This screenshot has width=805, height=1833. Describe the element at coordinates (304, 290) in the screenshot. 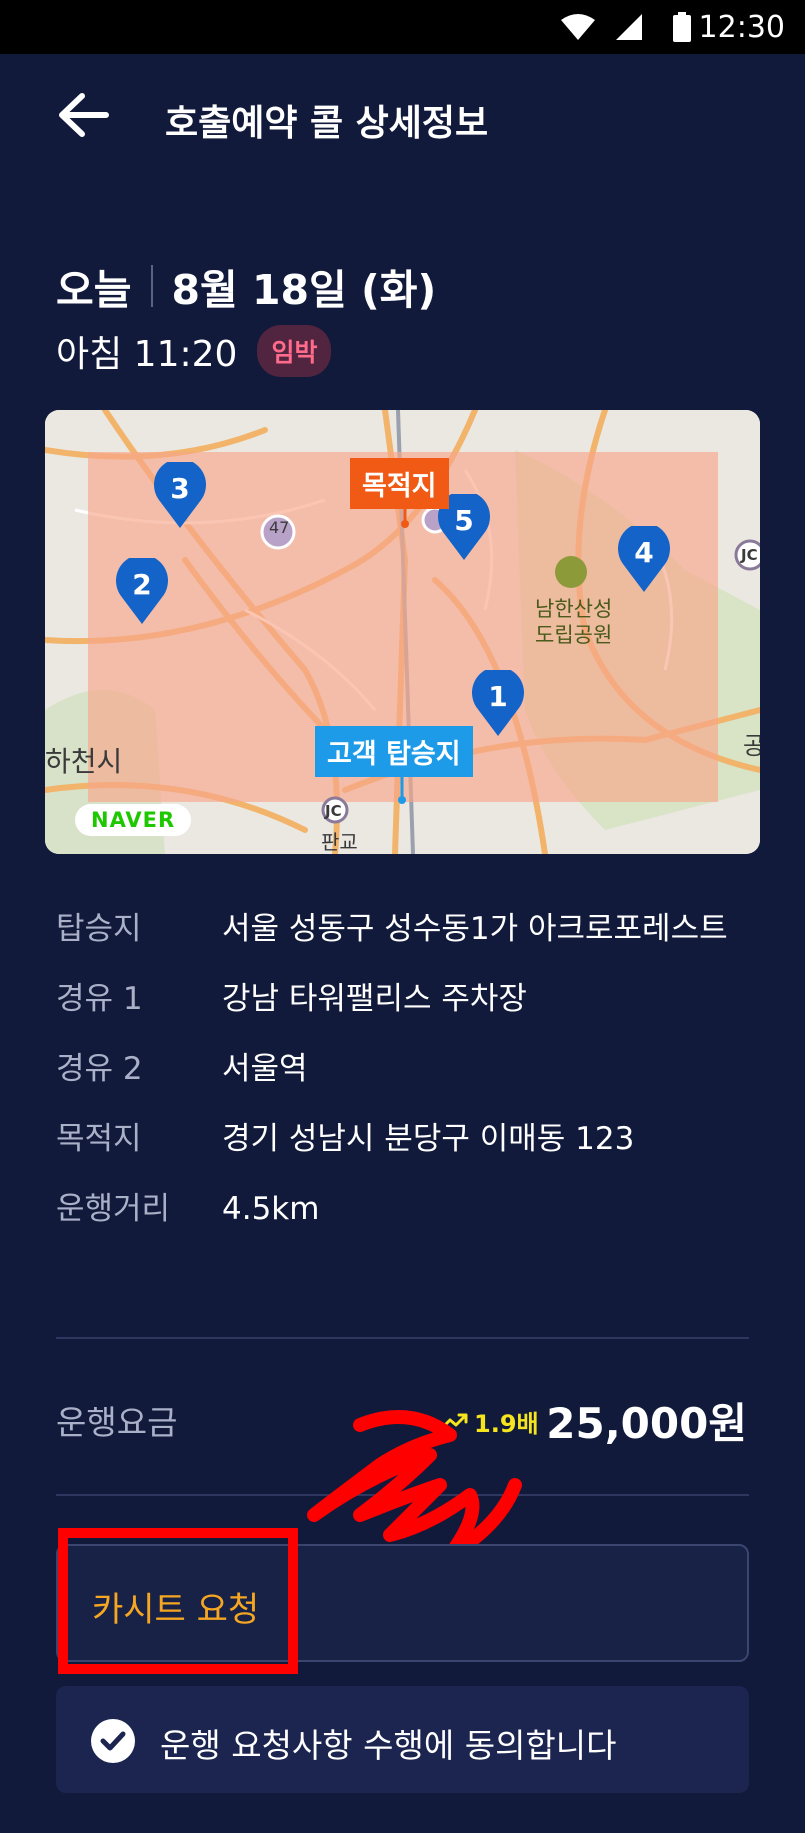

I see `reservation-date-text: 8월 18일 (화)` at that location.